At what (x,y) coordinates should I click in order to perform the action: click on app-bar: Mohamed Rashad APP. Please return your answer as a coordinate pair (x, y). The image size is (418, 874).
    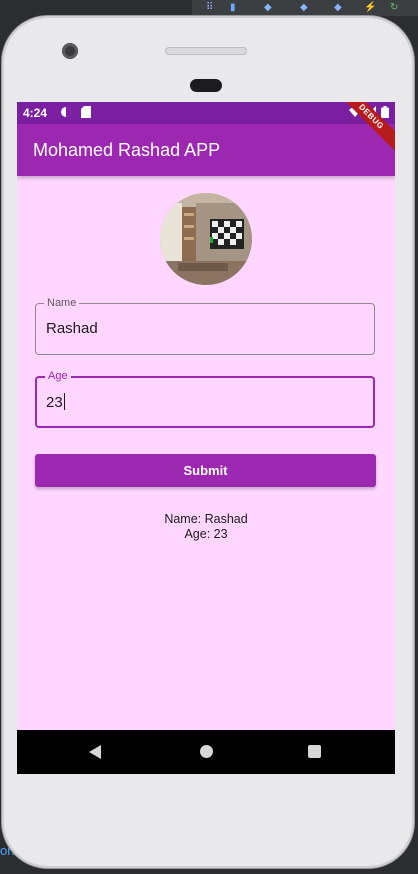
    Looking at the image, I should click on (206, 150).